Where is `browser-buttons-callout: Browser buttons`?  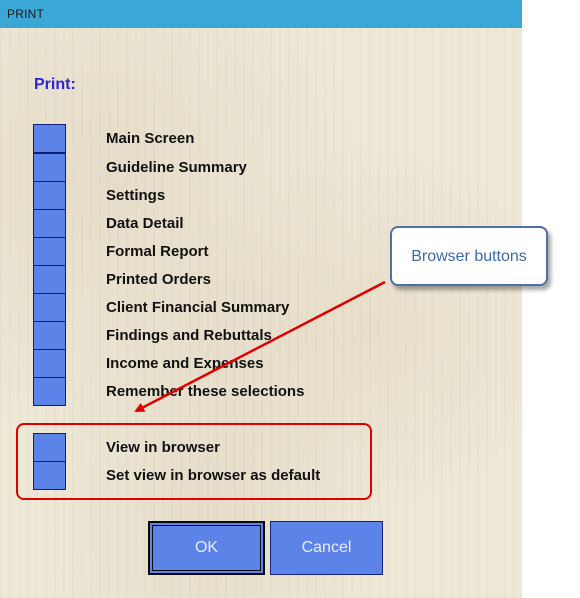 browser-buttons-callout: Browser buttons is located at coordinates (469, 256).